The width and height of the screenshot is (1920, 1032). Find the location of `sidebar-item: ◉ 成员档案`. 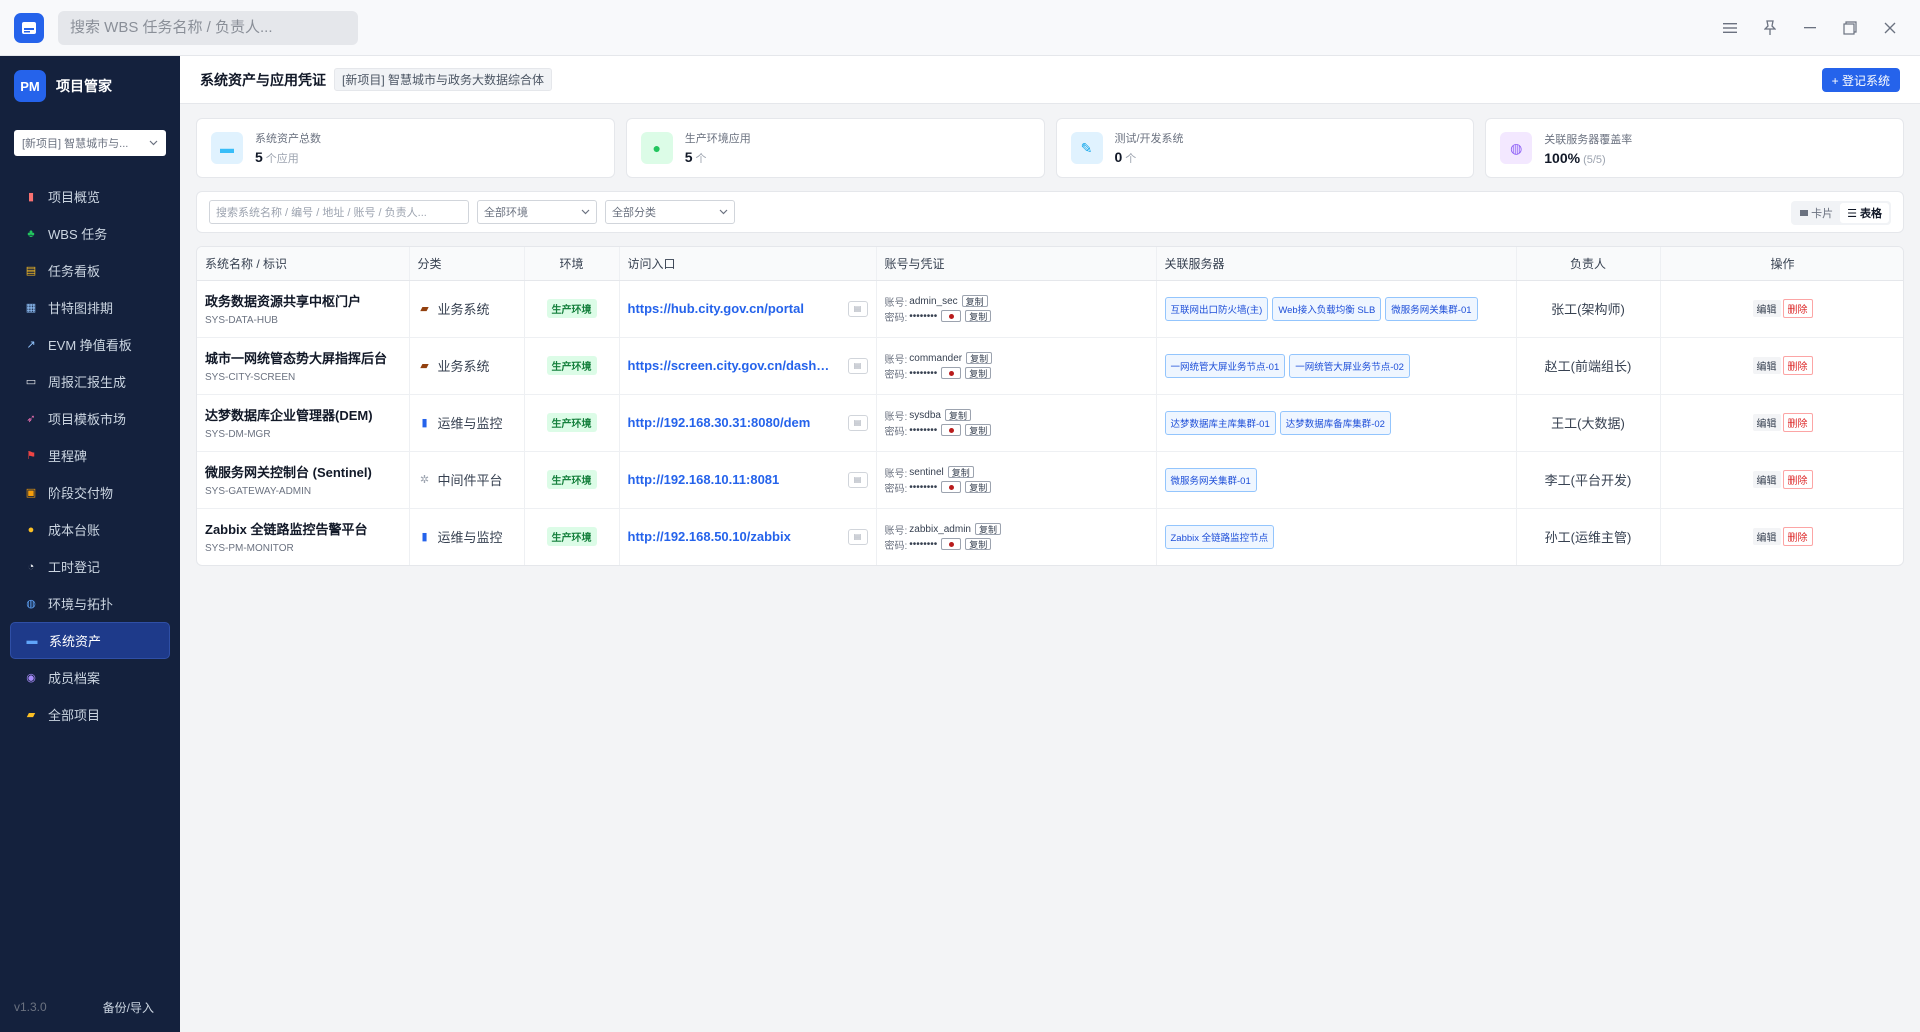

sidebar-item: ◉ 成员档案 is located at coordinates (90, 677).